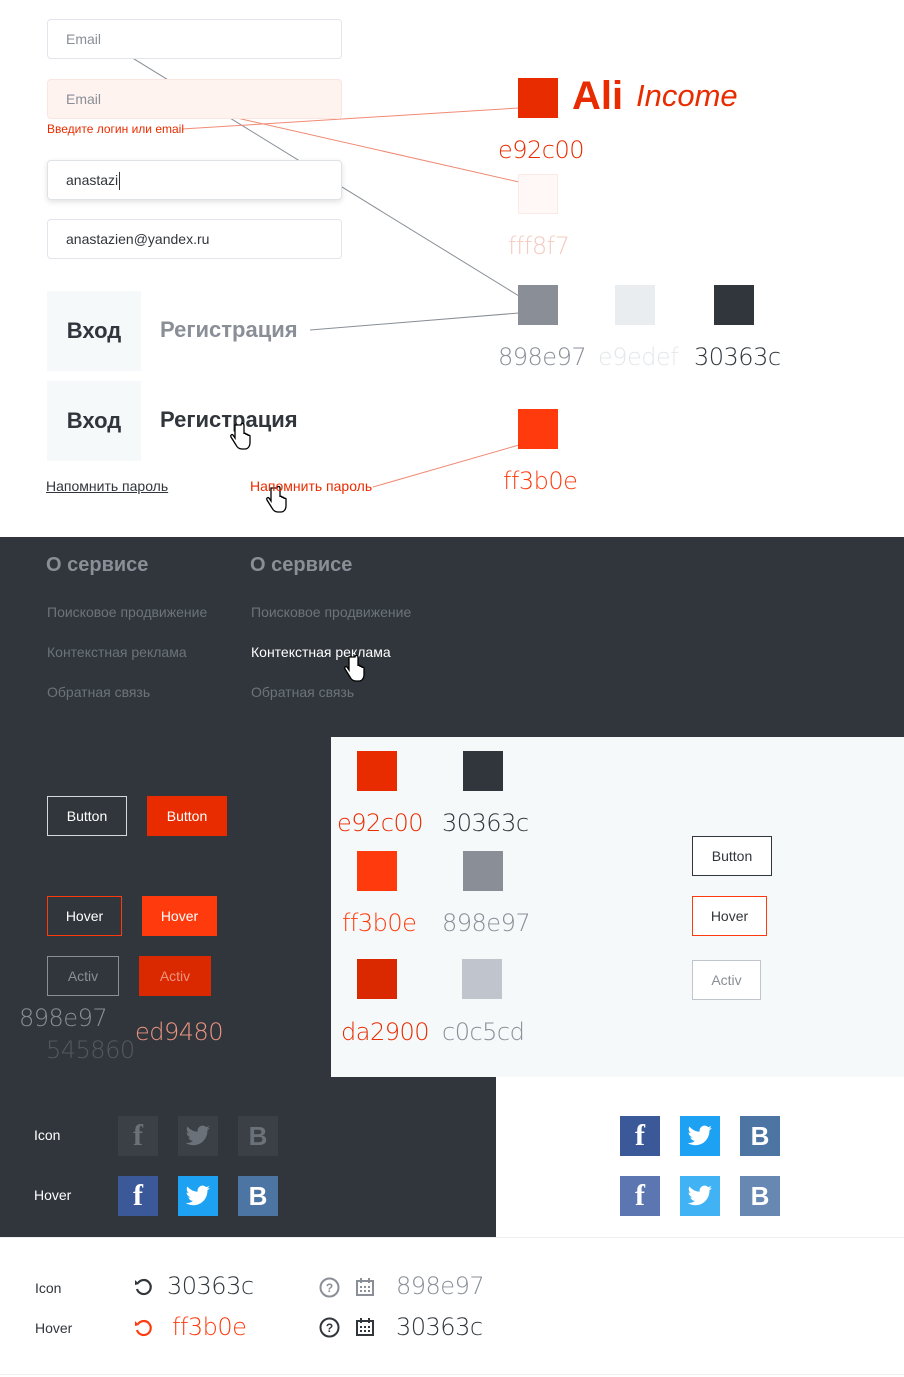  What do you see at coordinates (179, 1032) in the screenshot?
I see `hex-filled-active-text: ed9480` at bounding box center [179, 1032].